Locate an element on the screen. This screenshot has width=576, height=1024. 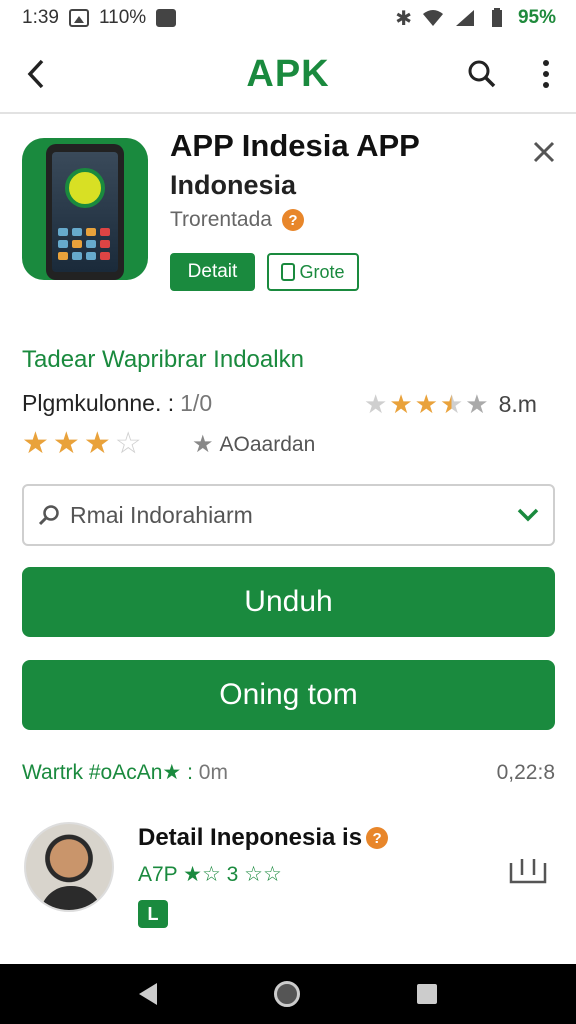
nav-back-icon is located at coordinates (147, 994).